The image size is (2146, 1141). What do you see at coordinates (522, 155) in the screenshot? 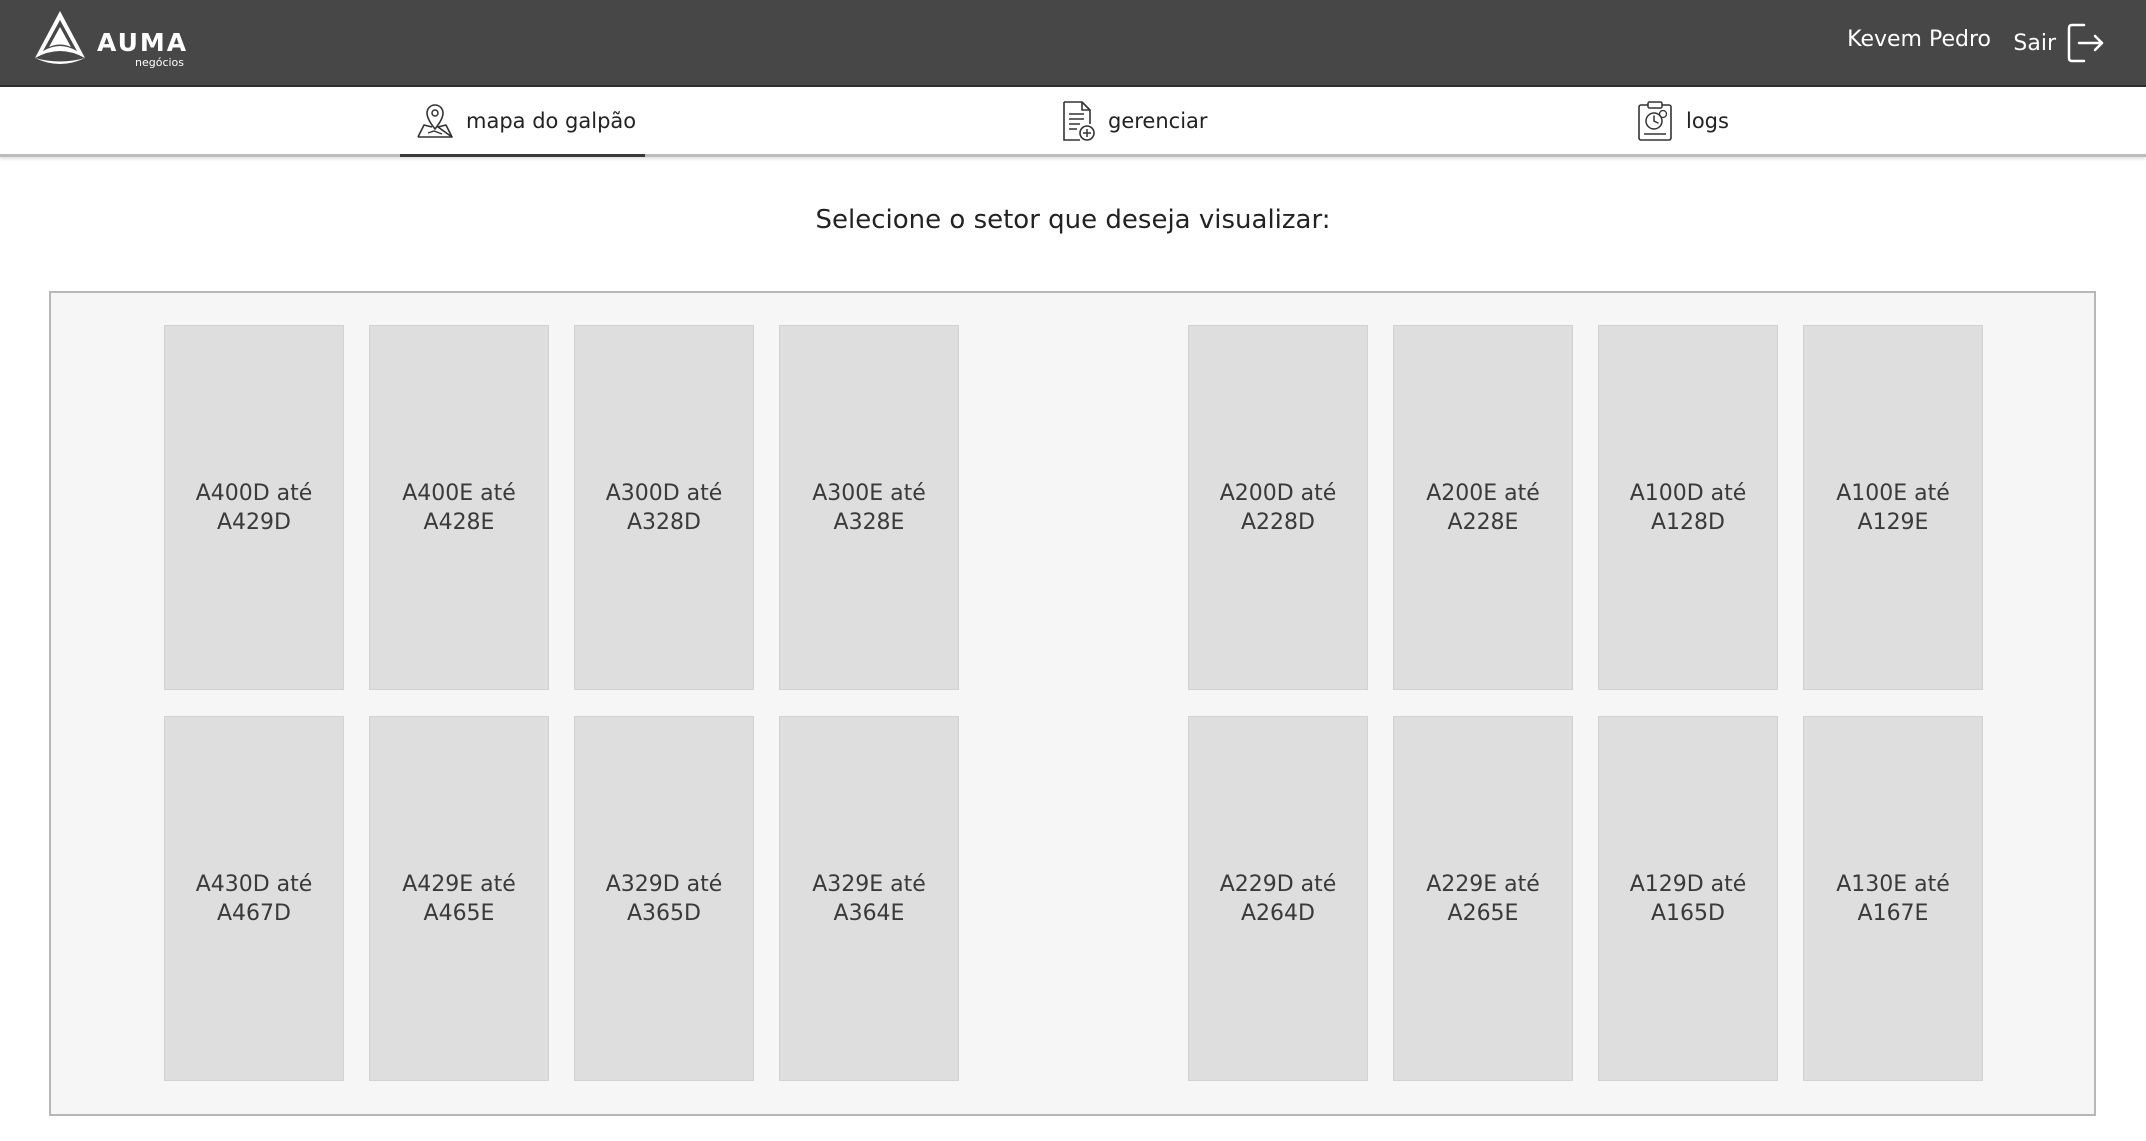
I see `active-tab-indicator` at bounding box center [522, 155].